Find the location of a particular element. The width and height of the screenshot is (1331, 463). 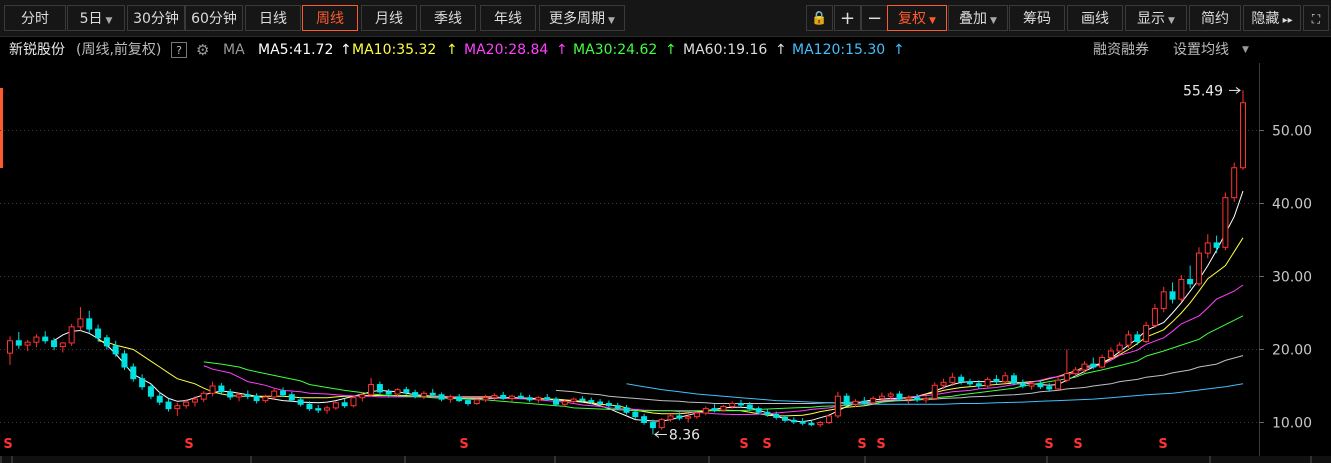

toolbar-button-2: 筹码 is located at coordinates (1037, 18).